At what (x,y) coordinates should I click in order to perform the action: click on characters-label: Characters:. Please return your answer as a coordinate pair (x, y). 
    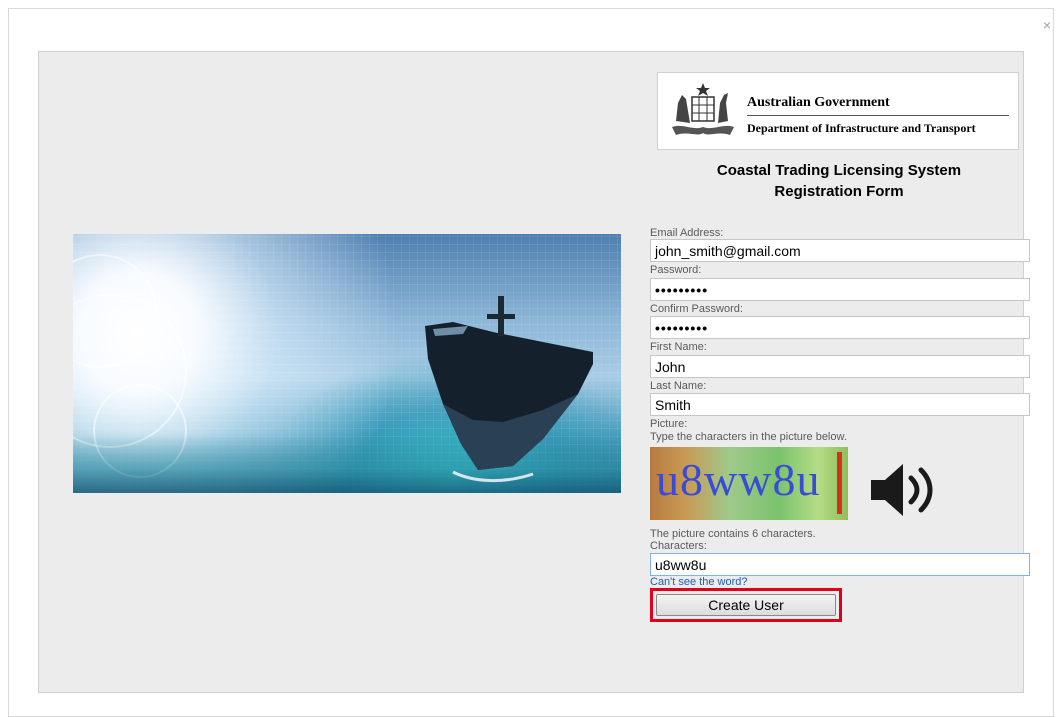
    Looking at the image, I should click on (678, 546).